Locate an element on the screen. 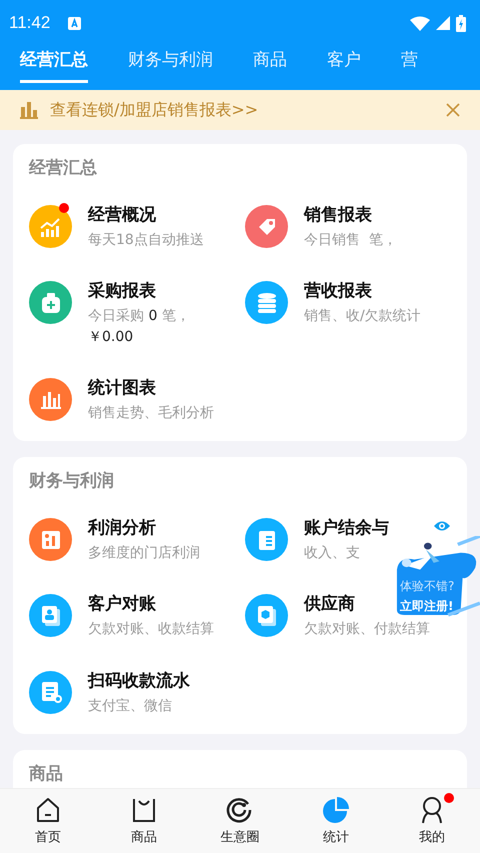 This screenshot has height=853, width=480. feature-title: 销售报表 is located at coordinates (338, 214).